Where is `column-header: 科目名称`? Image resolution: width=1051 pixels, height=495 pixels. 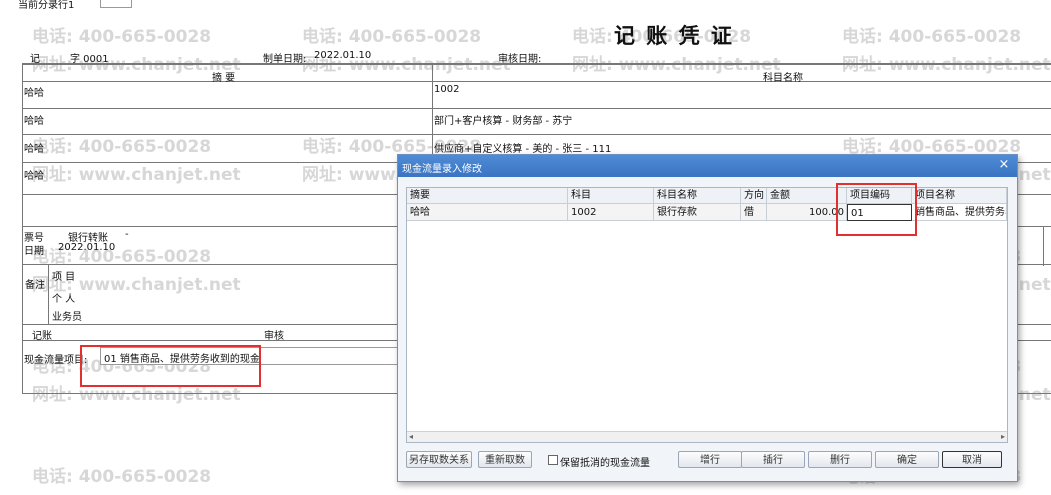 column-header: 科目名称 is located at coordinates (697, 196).